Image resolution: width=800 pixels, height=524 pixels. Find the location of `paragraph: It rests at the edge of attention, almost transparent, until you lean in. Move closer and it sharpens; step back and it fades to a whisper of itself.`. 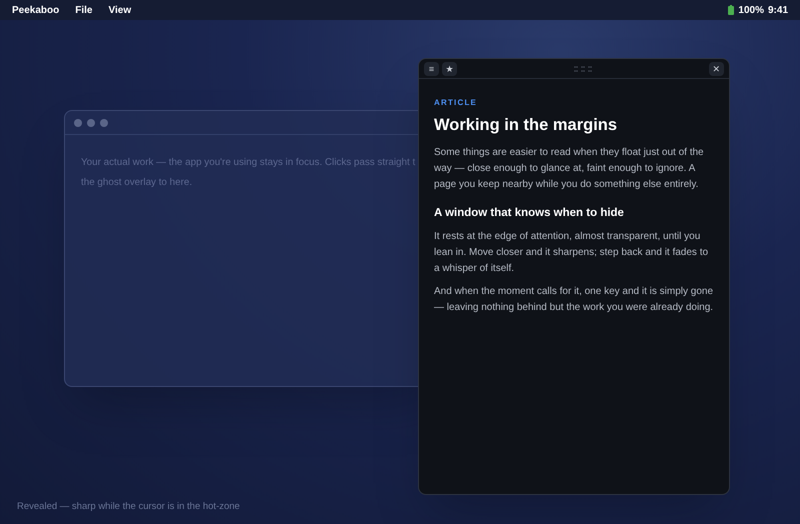

paragraph: It rests at the edge of attention, almost transparent, until you lean in. Move closer and it sharpens; step back and it fades to a whisper of itself. is located at coordinates (572, 253).